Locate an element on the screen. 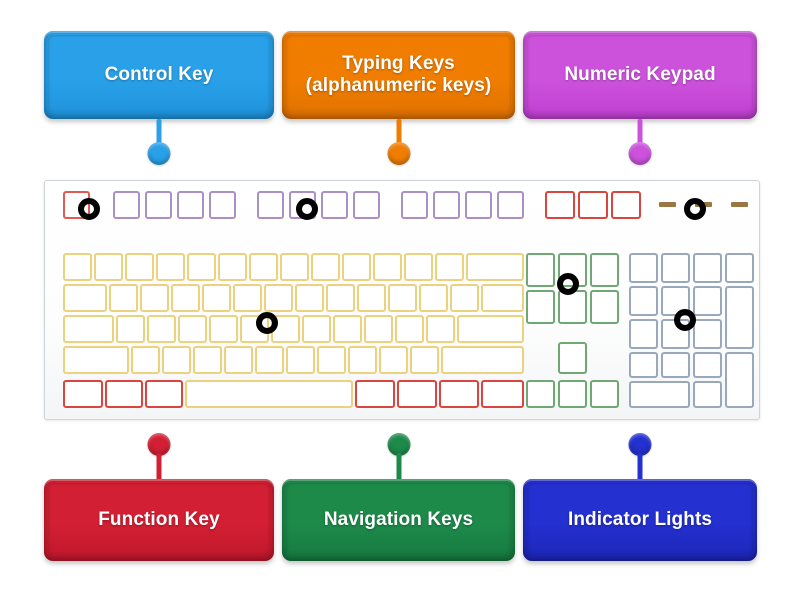 Image resolution: width=800 pixels, height=600 pixels. key-printscreen is located at coordinates (560, 205).